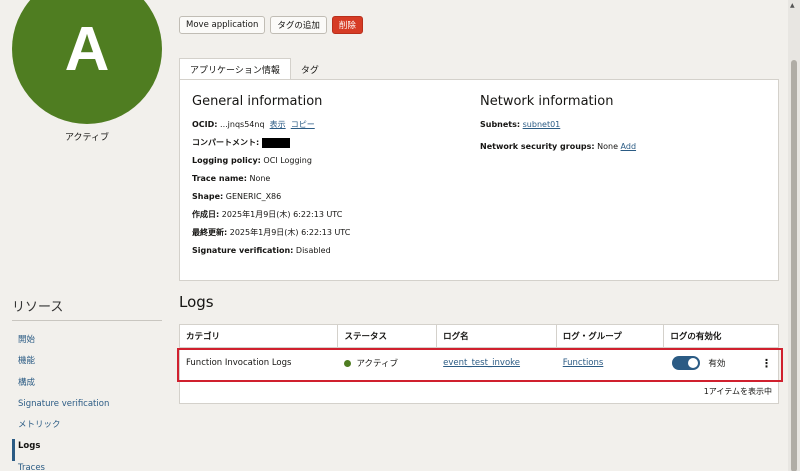  I want to click on shape-row: Shape: GENERIC_X86, so click(271, 200).